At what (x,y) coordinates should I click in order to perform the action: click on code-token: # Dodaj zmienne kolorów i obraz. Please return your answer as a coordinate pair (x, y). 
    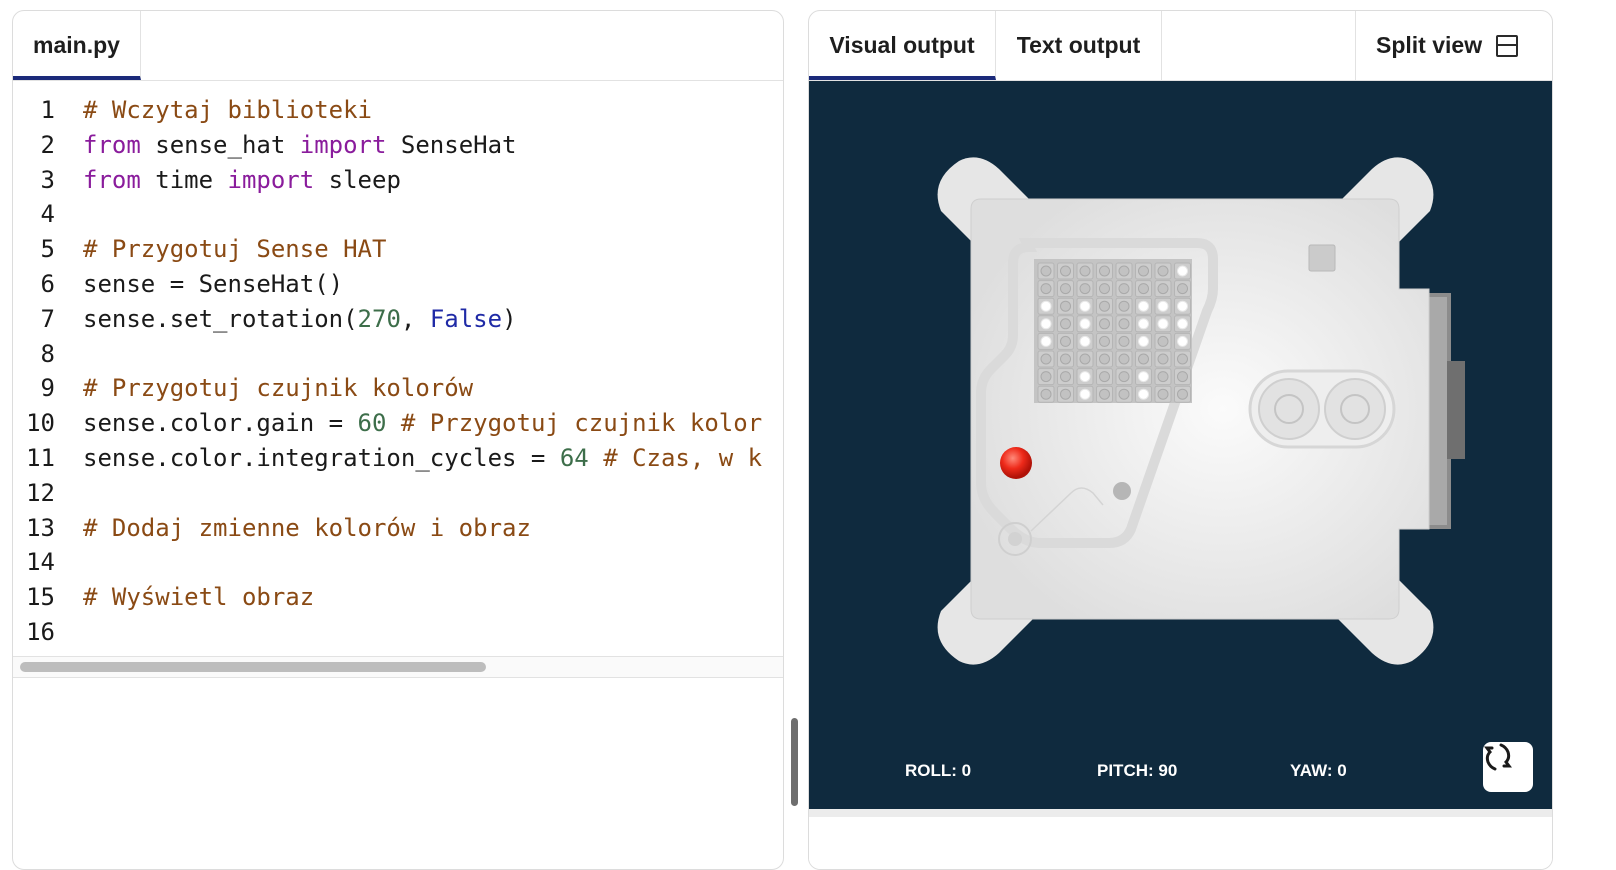
    Looking at the image, I should click on (307, 527).